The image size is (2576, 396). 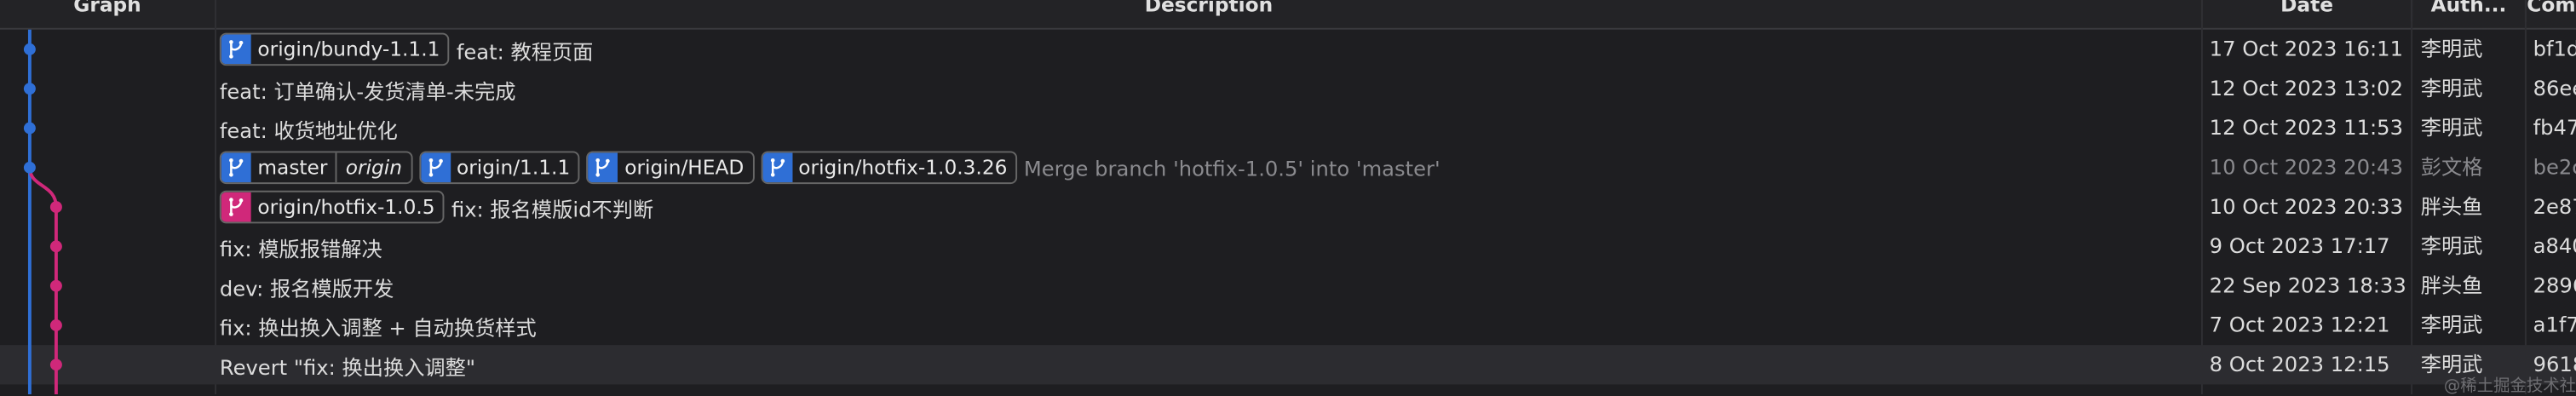 What do you see at coordinates (2554, 206) in the screenshot?
I see `commit-hash: 2e870` at bounding box center [2554, 206].